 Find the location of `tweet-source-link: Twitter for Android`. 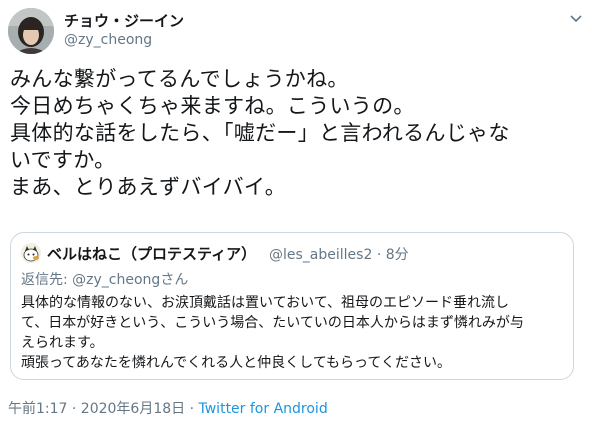

tweet-source-link: Twitter for Android is located at coordinates (263, 409).